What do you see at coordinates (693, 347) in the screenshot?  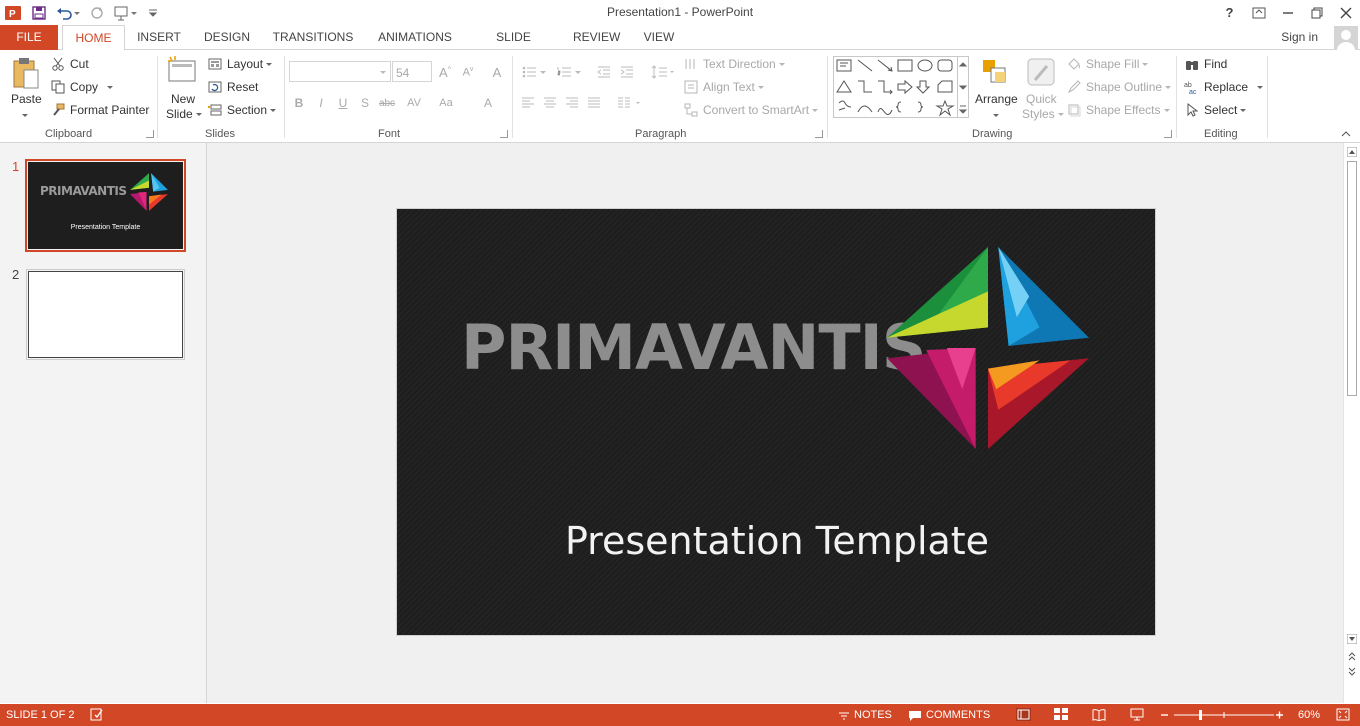 I see `slide-brand-title: PRIMAVANTIS` at bounding box center [693, 347].